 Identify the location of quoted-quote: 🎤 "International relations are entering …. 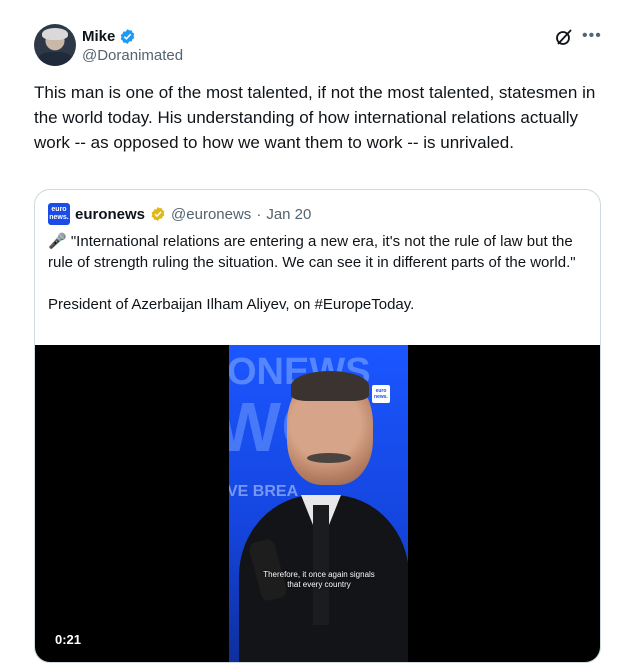
(318, 252).